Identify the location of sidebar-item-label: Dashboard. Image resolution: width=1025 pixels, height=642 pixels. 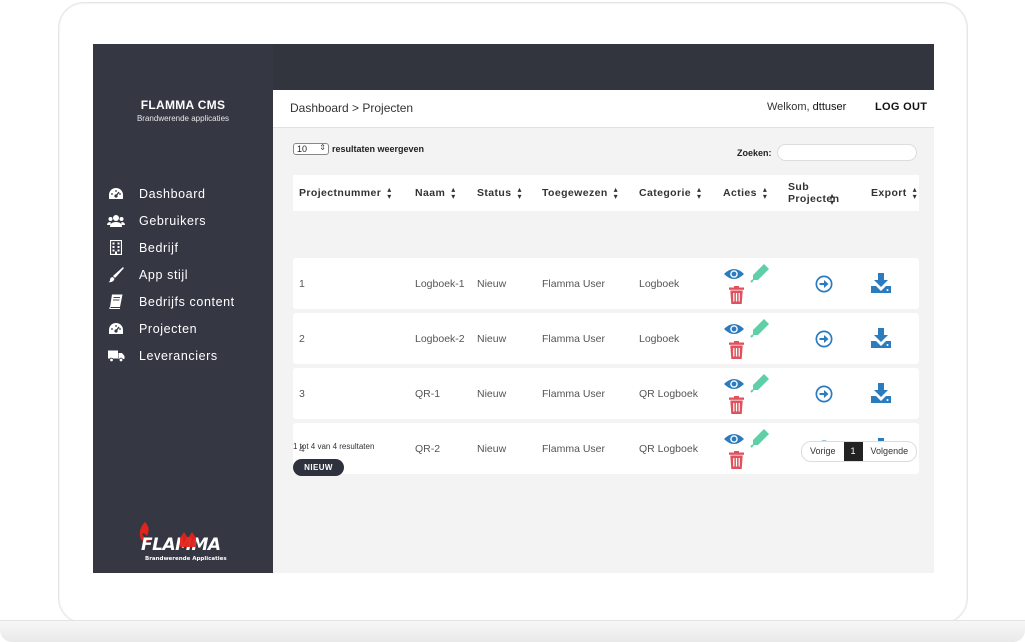
(172, 193).